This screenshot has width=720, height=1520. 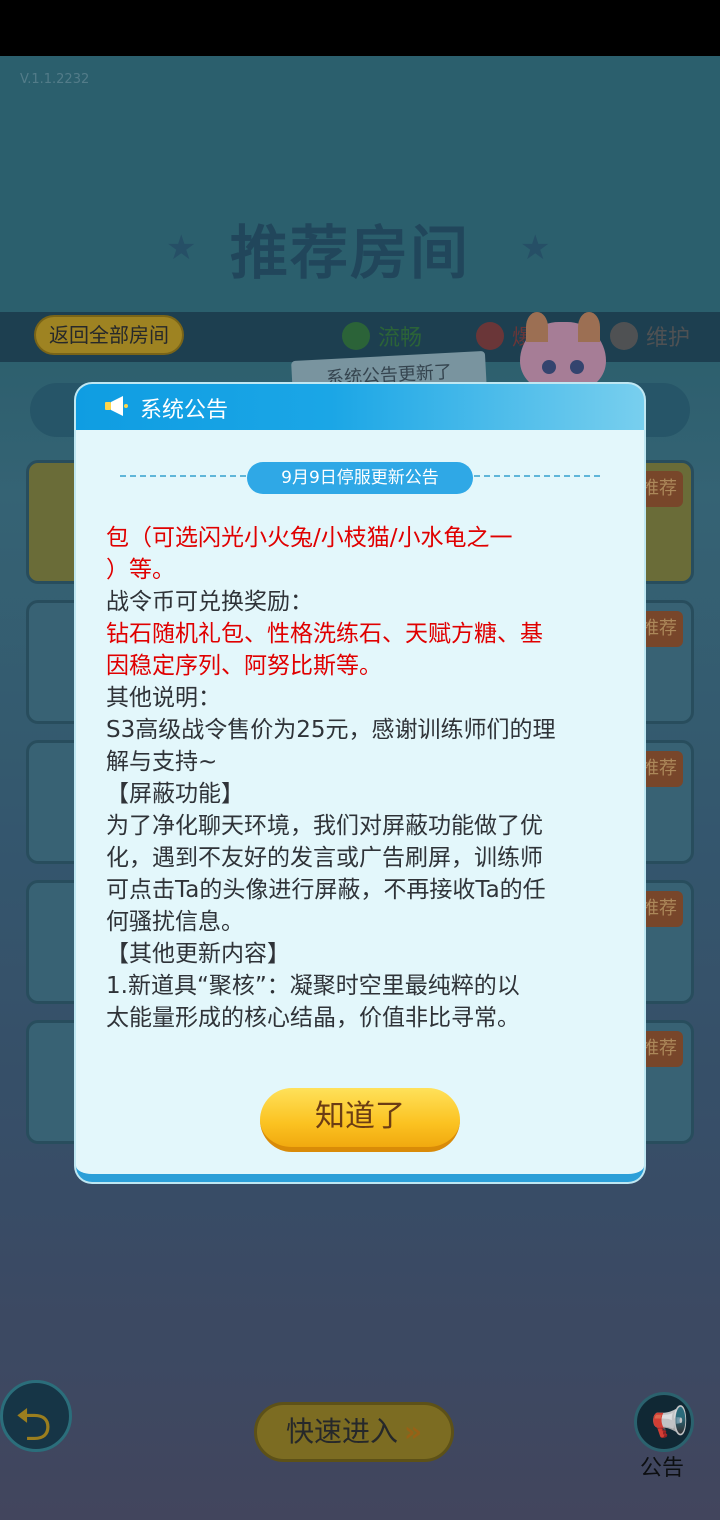 What do you see at coordinates (326, 890) in the screenshot?
I see `announcement-line: 可点击Ta的头像进行屏蔽，不再接收Ta的任` at bounding box center [326, 890].